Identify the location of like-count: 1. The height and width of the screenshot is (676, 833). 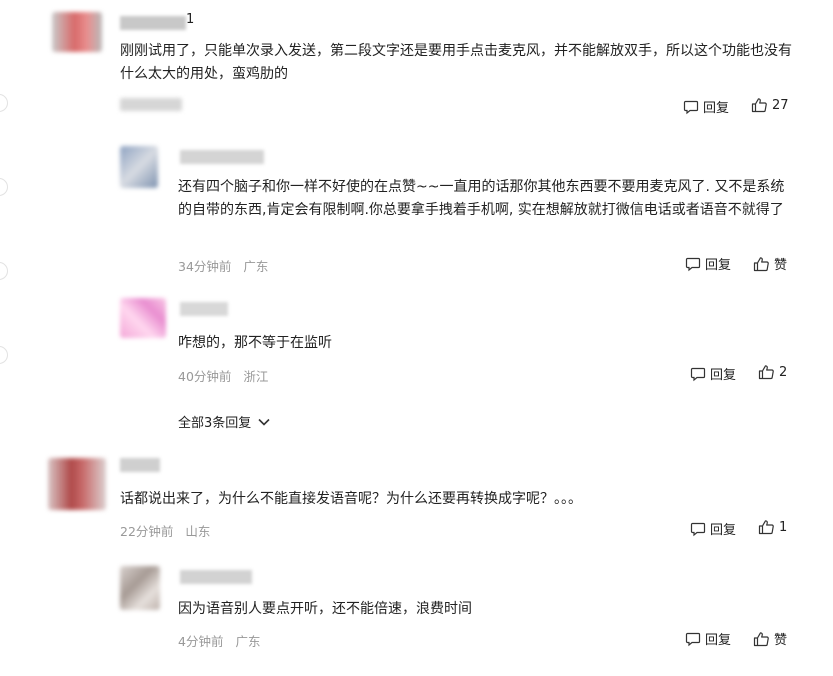
(783, 527).